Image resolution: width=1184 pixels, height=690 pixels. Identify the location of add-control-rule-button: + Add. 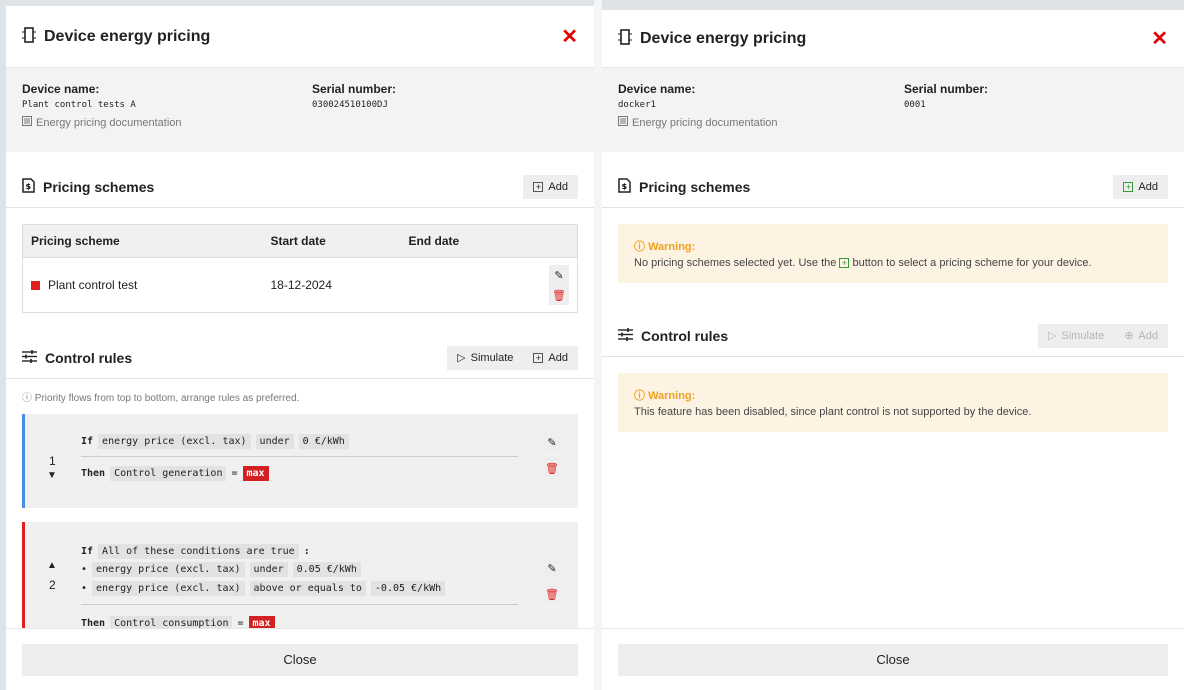
(550, 357).